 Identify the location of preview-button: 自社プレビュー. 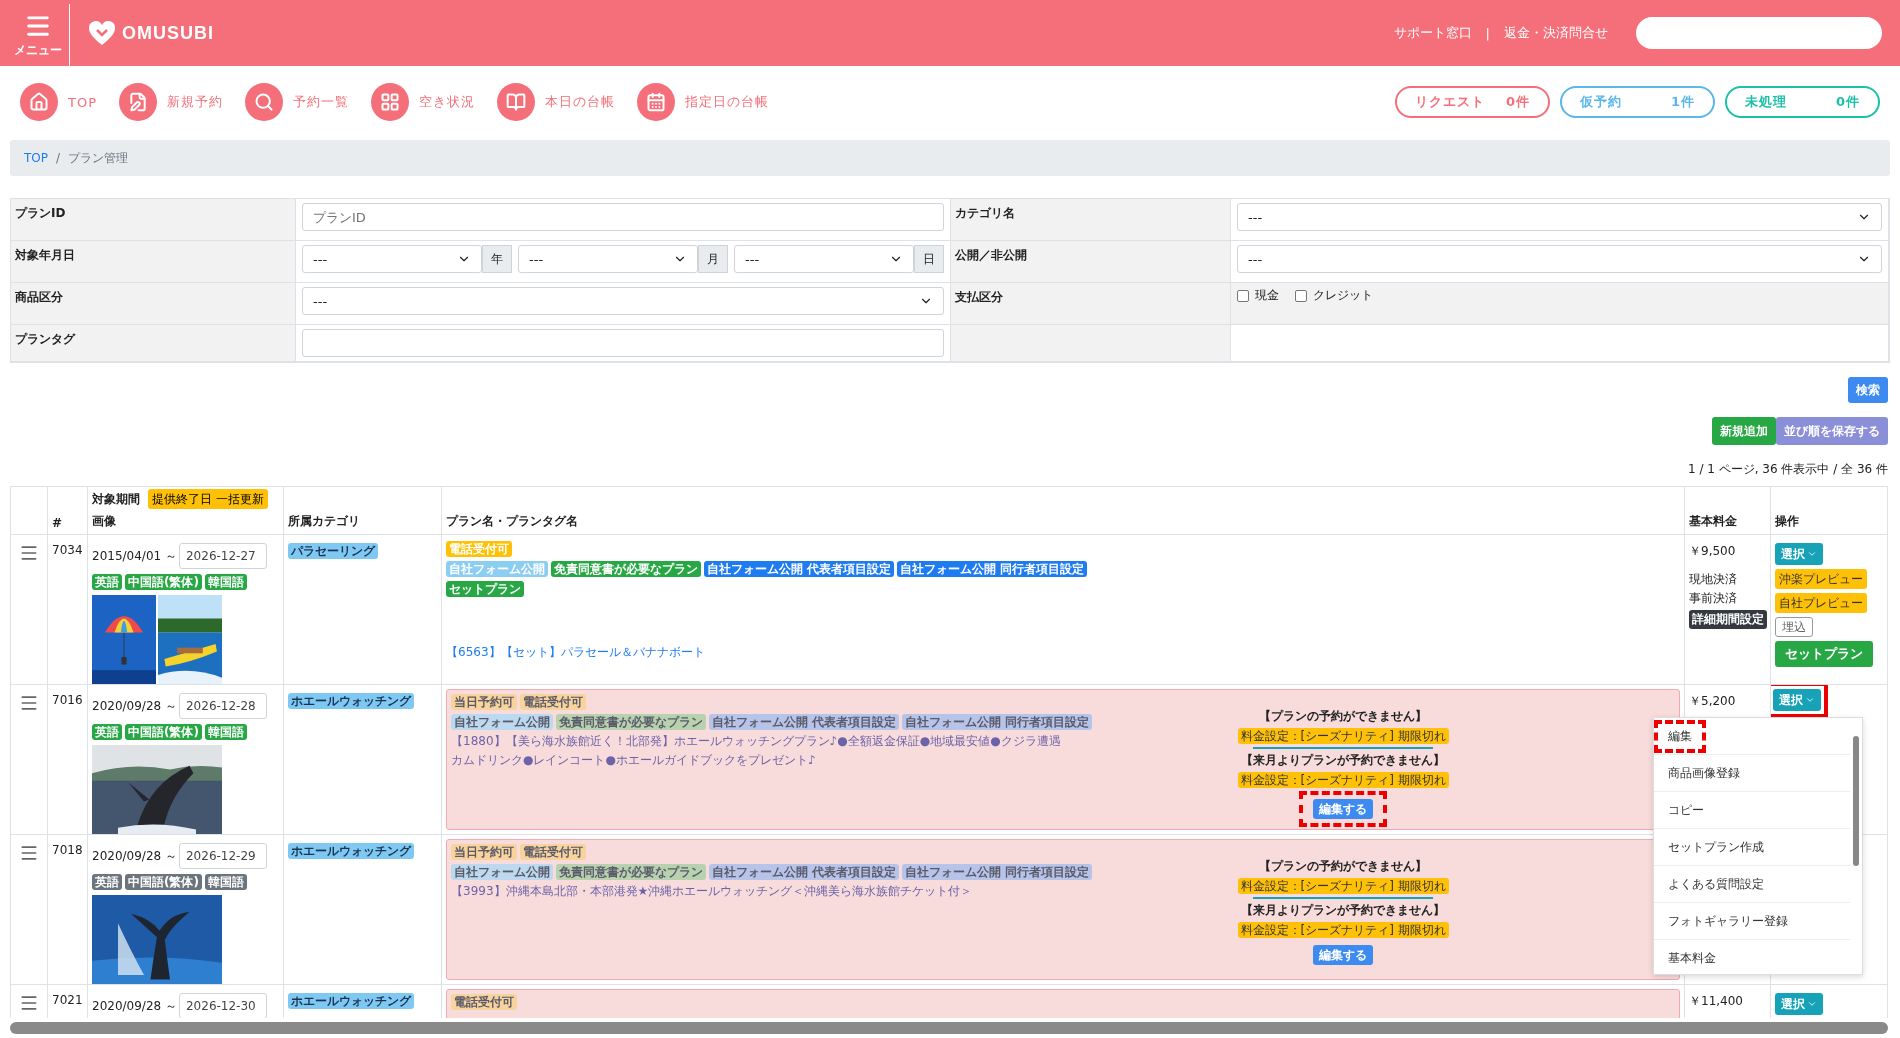
(1821, 603).